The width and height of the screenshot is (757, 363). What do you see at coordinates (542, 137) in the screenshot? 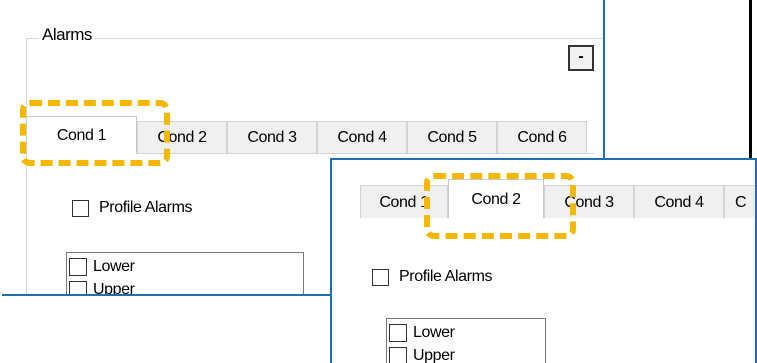
I see `tab-cond-6: Cond 6` at bounding box center [542, 137].